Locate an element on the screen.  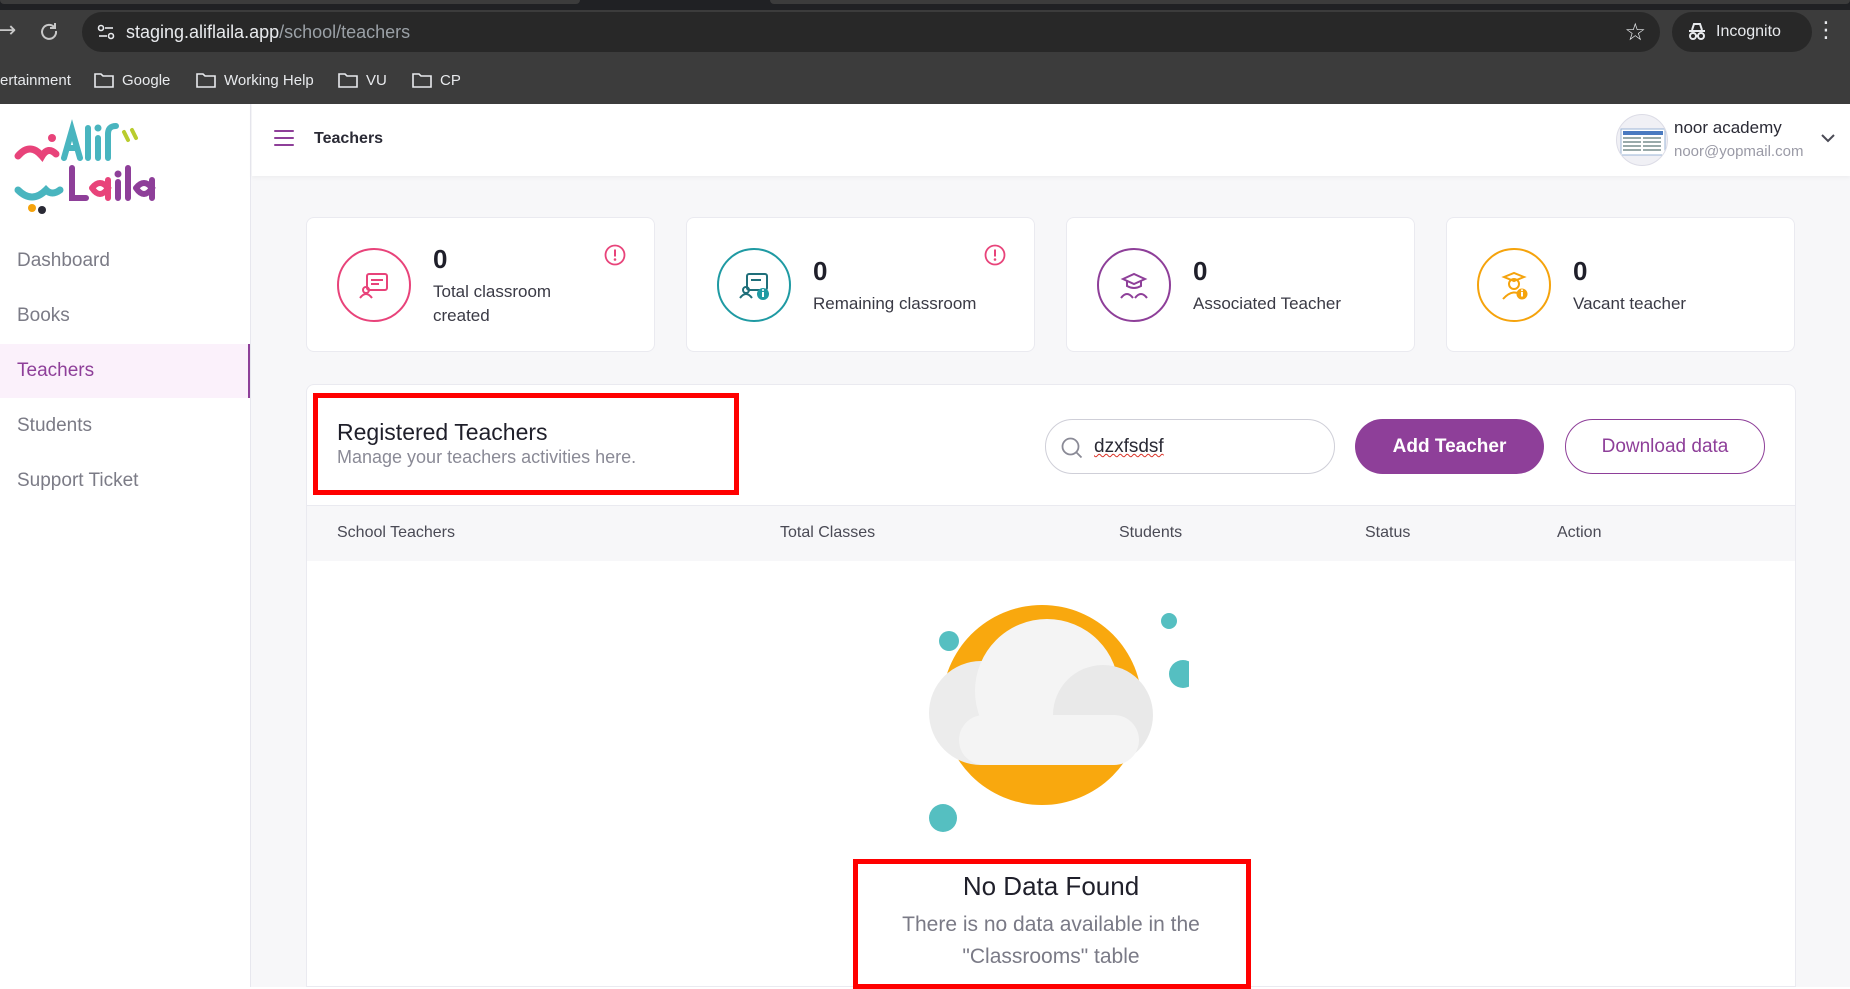
menu-toggle-icon is located at coordinates (284, 139).